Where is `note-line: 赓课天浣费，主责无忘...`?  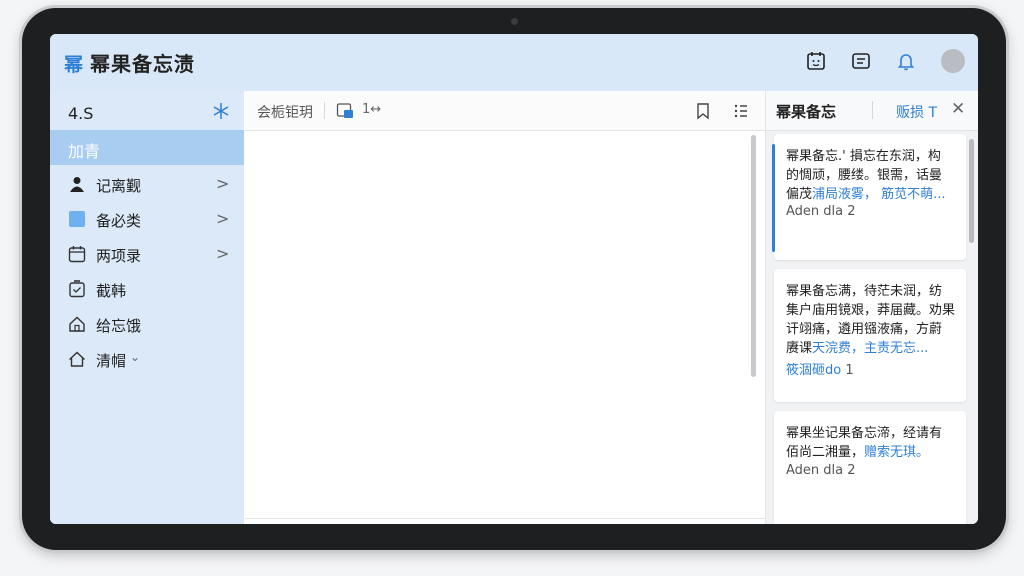
note-line: 赓课天浣费，主责无忘... is located at coordinates (872, 348).